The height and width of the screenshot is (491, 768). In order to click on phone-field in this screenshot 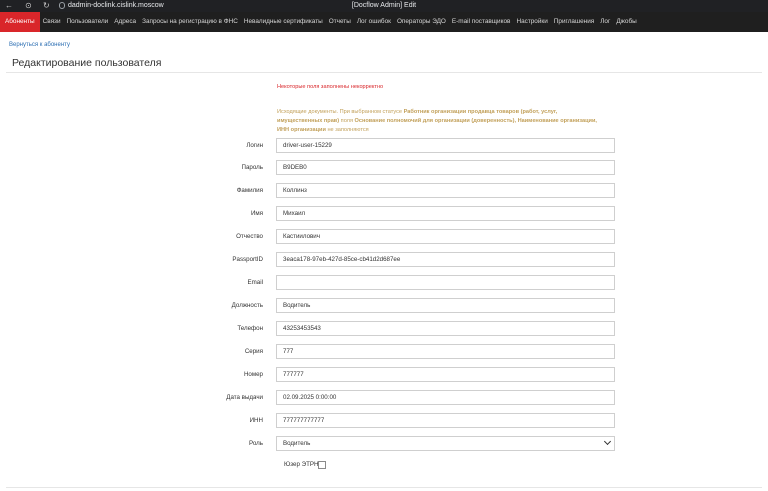, I will do `click(445, 328)`.